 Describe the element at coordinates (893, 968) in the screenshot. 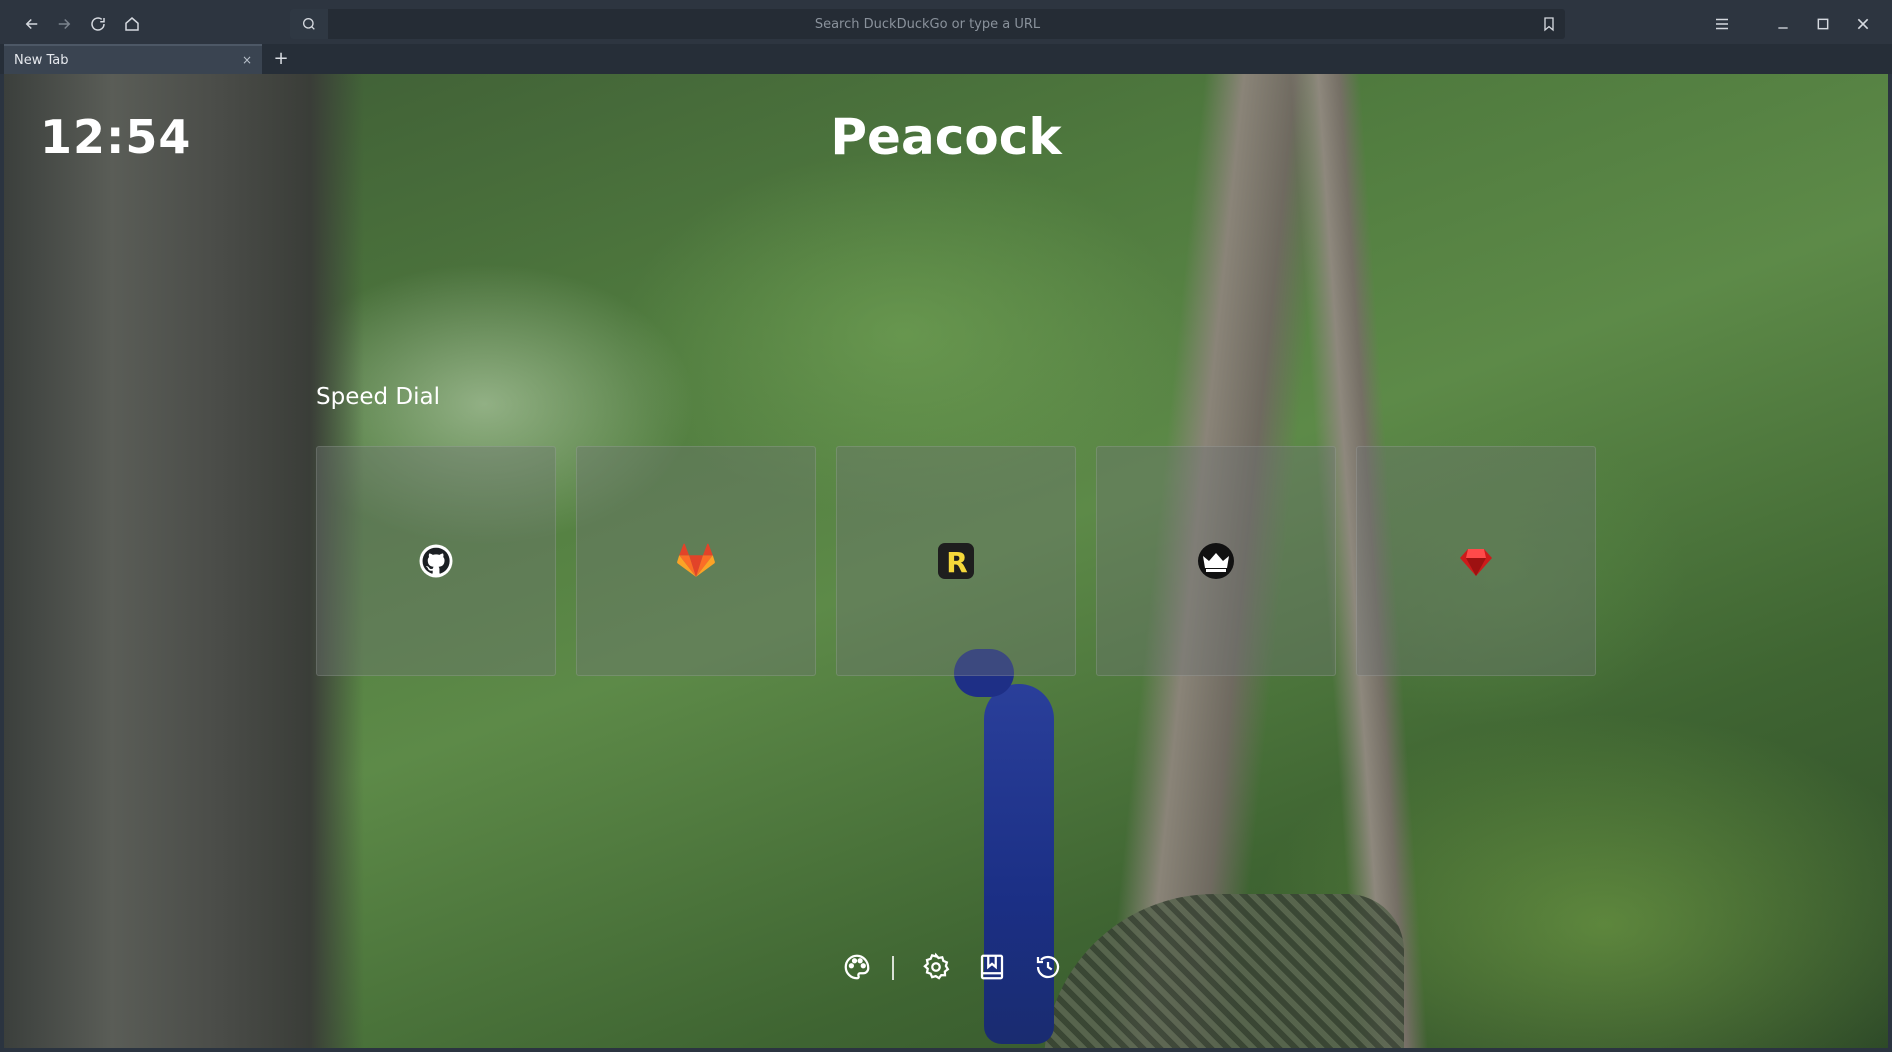

I see `separator` at that location.